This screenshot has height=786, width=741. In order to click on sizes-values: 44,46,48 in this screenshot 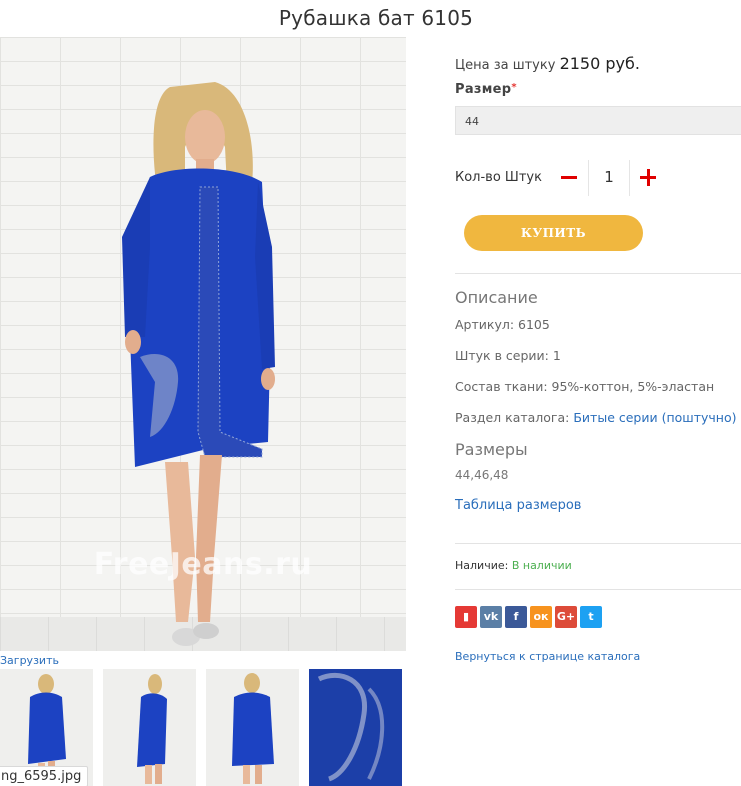, I will do `click(482, 475)`.